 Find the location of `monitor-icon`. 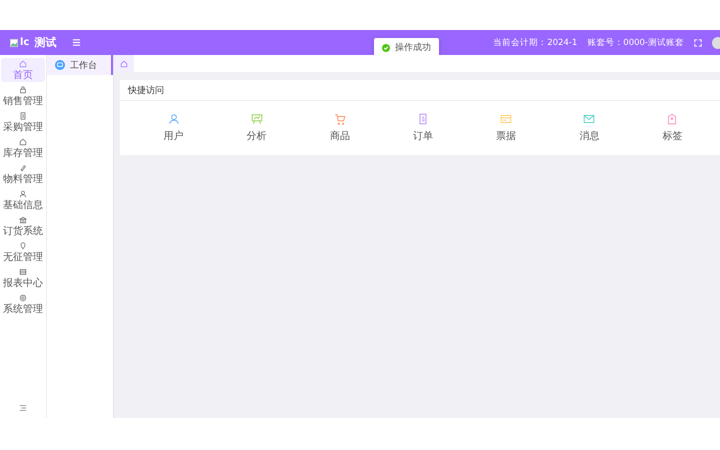

monitor-icon is located at coordinates (60, 65).